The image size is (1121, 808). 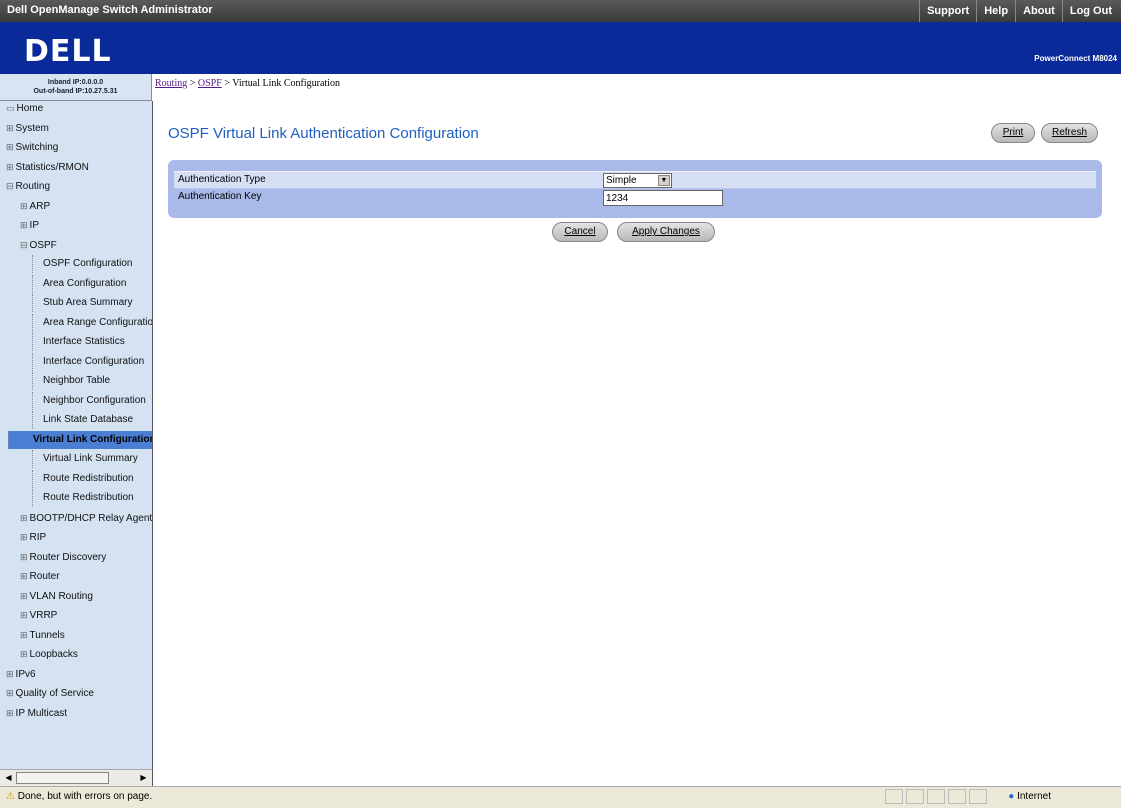 I want to click on help-link: Help, so click(x=995, y=11).